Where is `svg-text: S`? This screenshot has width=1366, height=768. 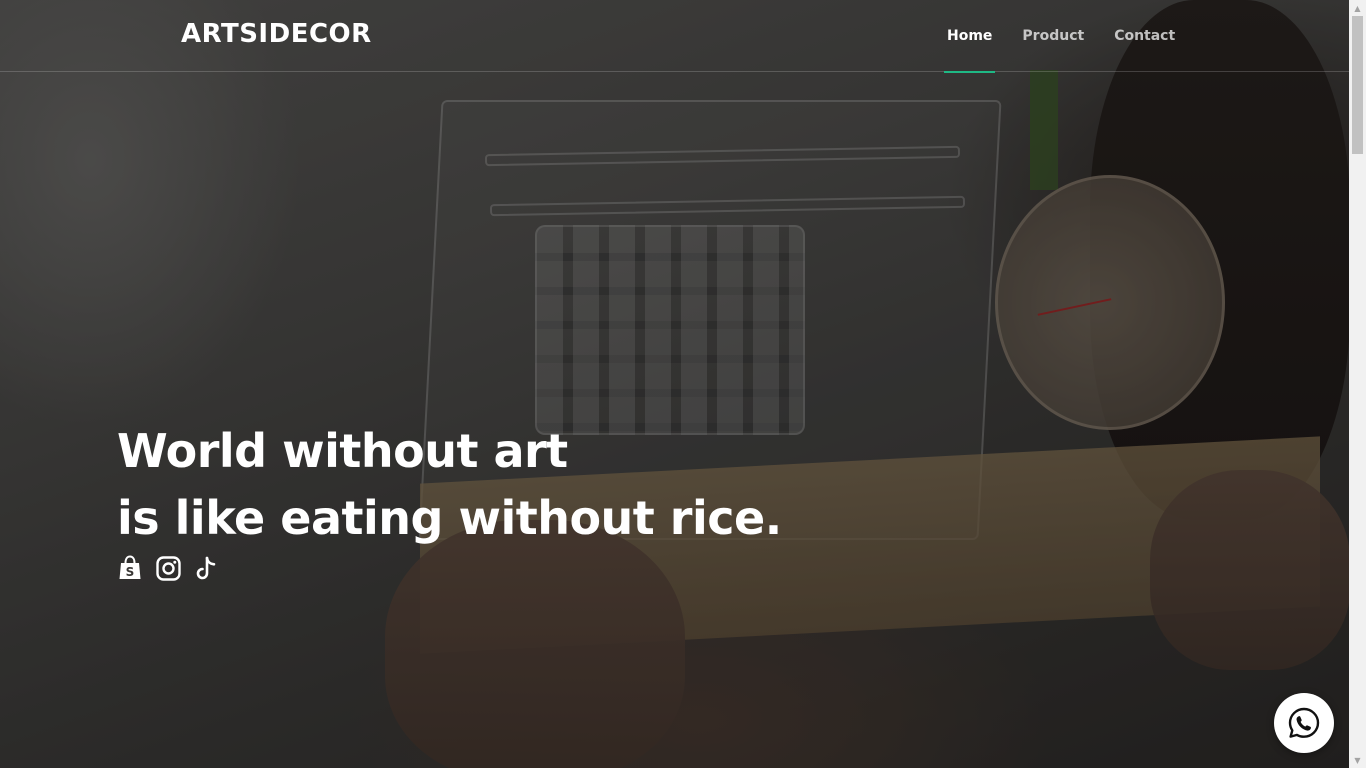
svg-text: S is located at coordinates (130, 572).